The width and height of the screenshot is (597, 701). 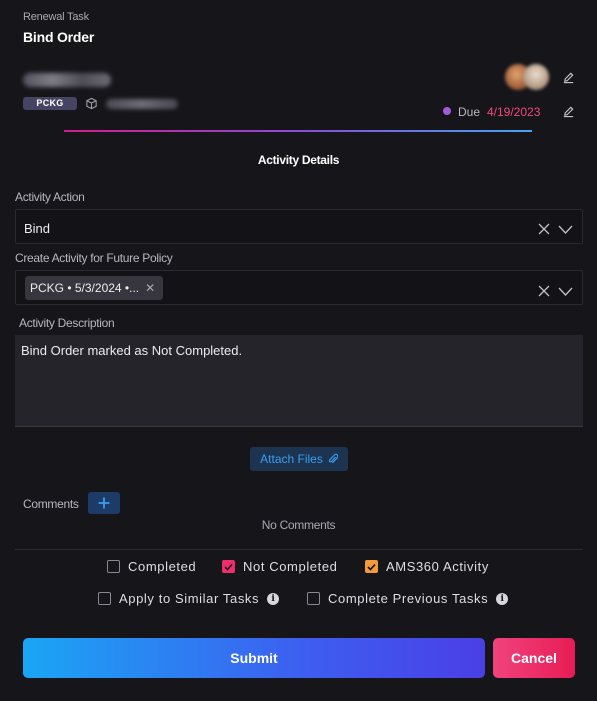 What do you see at coordinates (51, 504) in the screenshot?
I see `comments-label: Comments` at bounding box center [51, 504].